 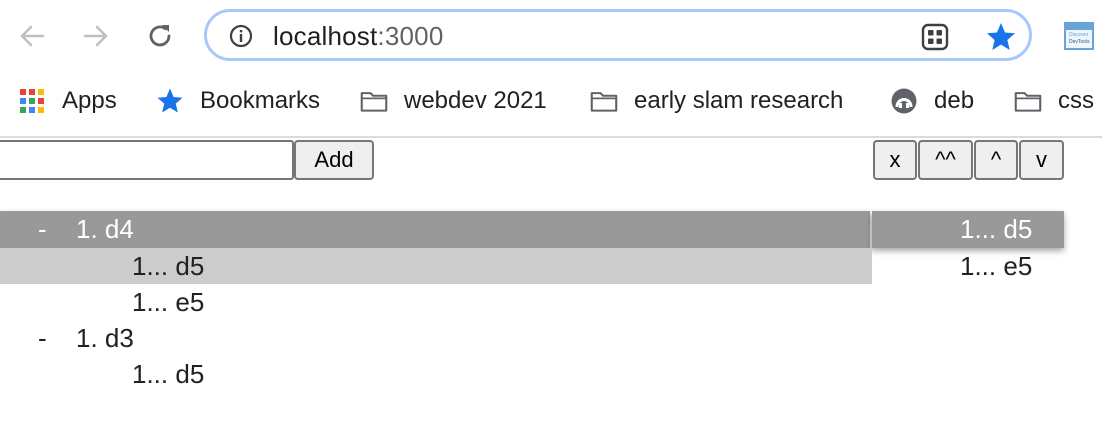 What do you see at coordinates (260, 100) in the screenshot?
I see `bookmark-label: Bookmarks` at bounding box center [260, 100].